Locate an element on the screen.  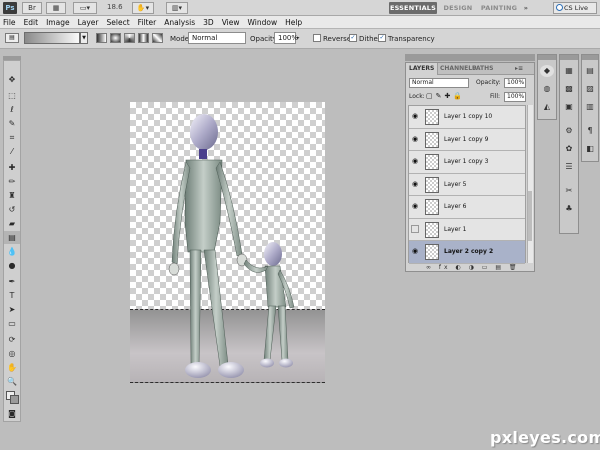
gradient-preview is located at coordinates (52, 38).